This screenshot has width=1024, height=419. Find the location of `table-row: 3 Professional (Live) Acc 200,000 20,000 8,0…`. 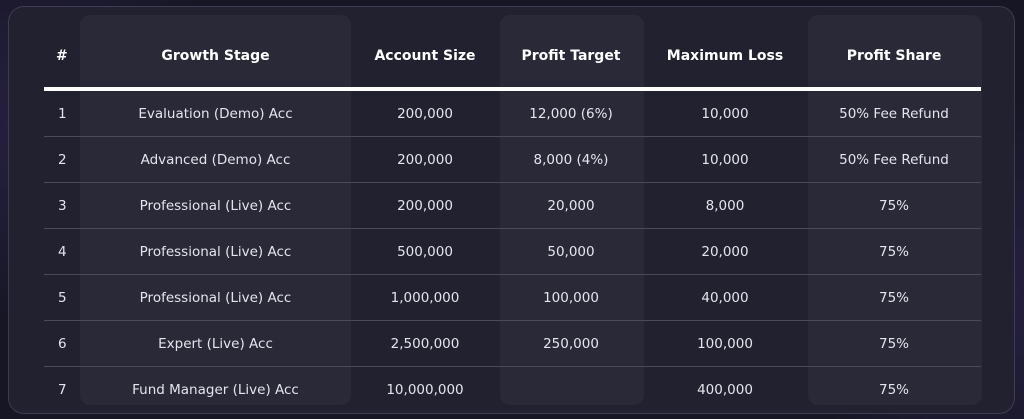

table-row: 3 Professional (Live) Acc 200,000 20,000 8,0… is located at coordinates (512, 205).